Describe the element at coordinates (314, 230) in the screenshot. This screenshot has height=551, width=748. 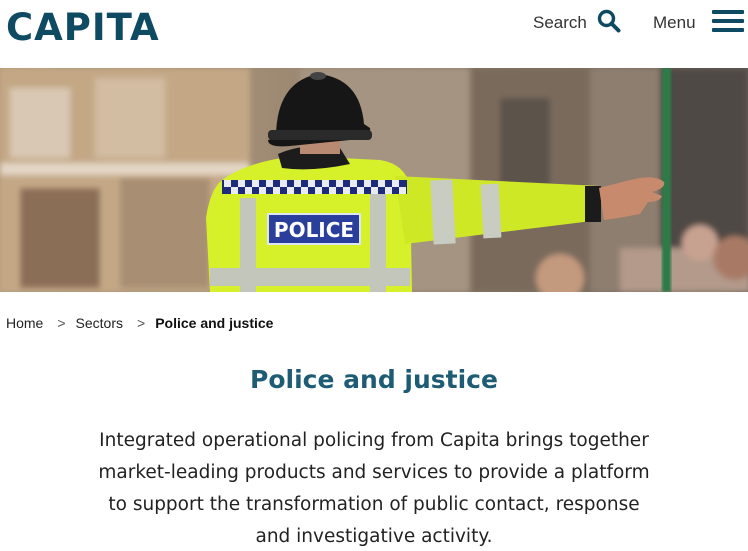
I see `police-badge-text: POLICE` at that location.